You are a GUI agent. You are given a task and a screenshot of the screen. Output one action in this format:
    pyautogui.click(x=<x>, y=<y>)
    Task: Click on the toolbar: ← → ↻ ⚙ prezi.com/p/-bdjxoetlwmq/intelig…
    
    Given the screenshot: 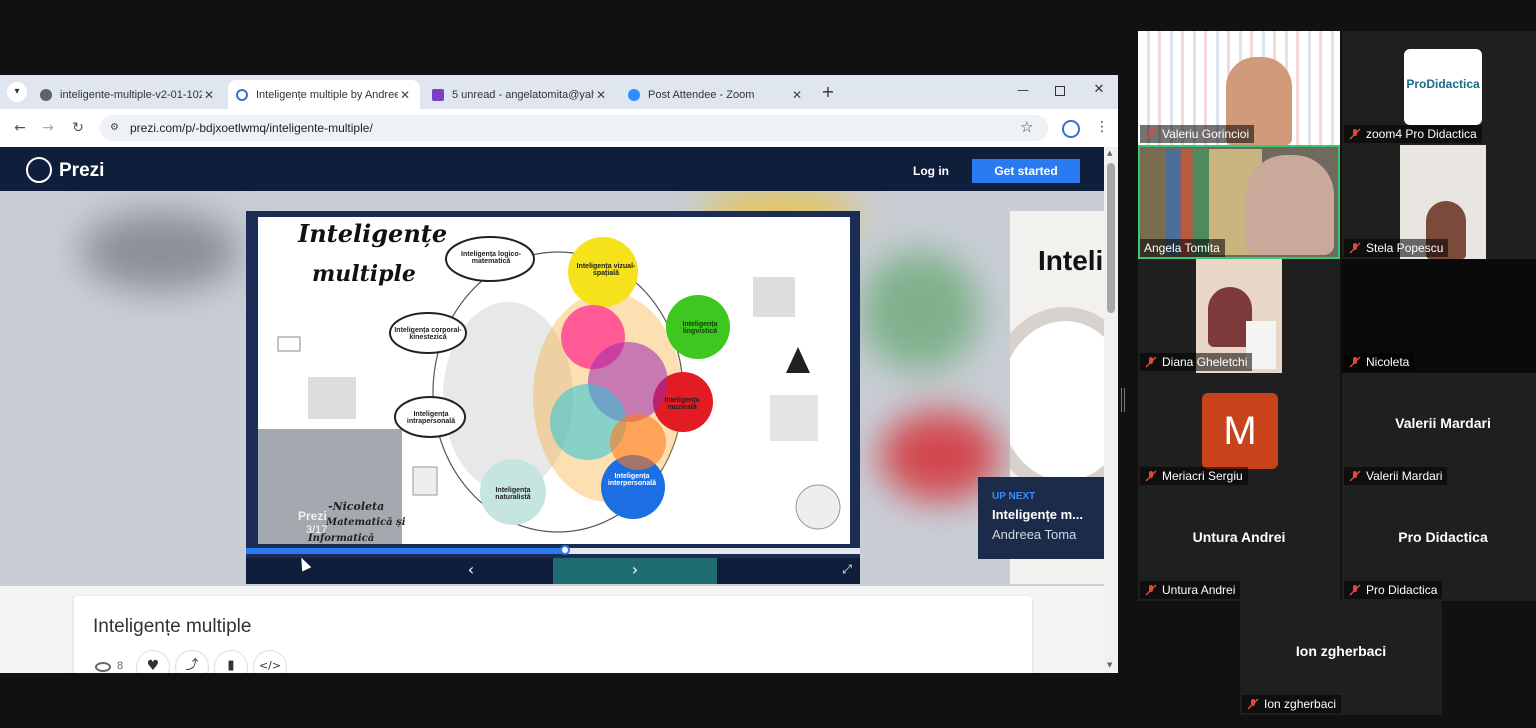 What is the action you would take?
    pyautogui.click(x=559, y=128)
    